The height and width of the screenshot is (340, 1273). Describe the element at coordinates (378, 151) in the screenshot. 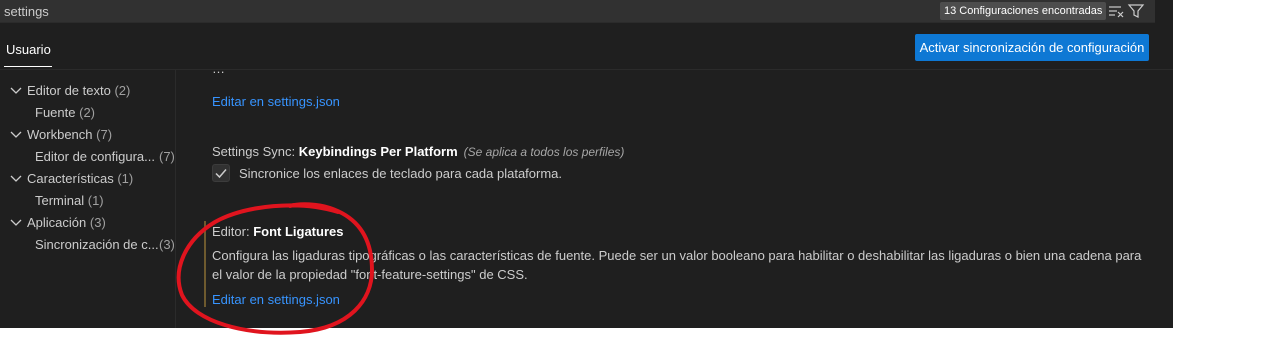

I see `setting-name: Keybindings Per Platform` at that location.